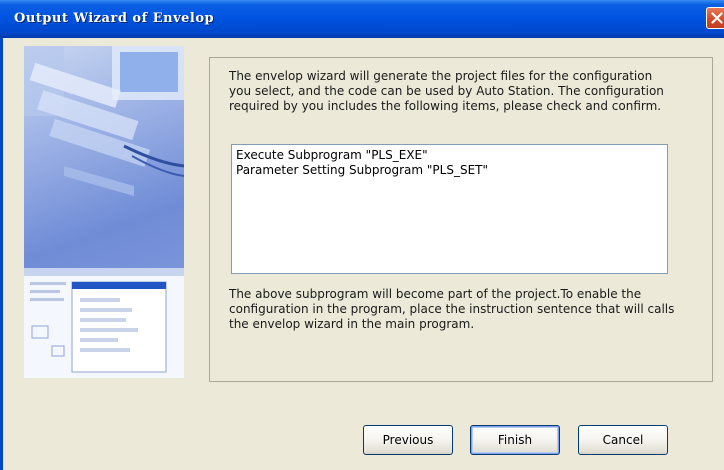  Describe the element at coordinates (408, 440) in the screenshot. I see `previous-button: Previous` at that location.